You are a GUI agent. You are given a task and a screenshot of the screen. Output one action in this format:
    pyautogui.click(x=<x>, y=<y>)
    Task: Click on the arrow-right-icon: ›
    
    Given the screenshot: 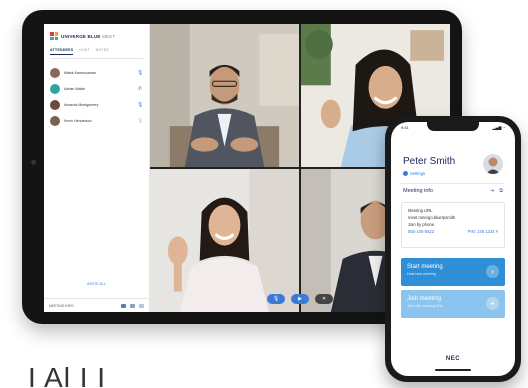 What is the action you would take?
    pyautogui.click(x=492, y=271)
    